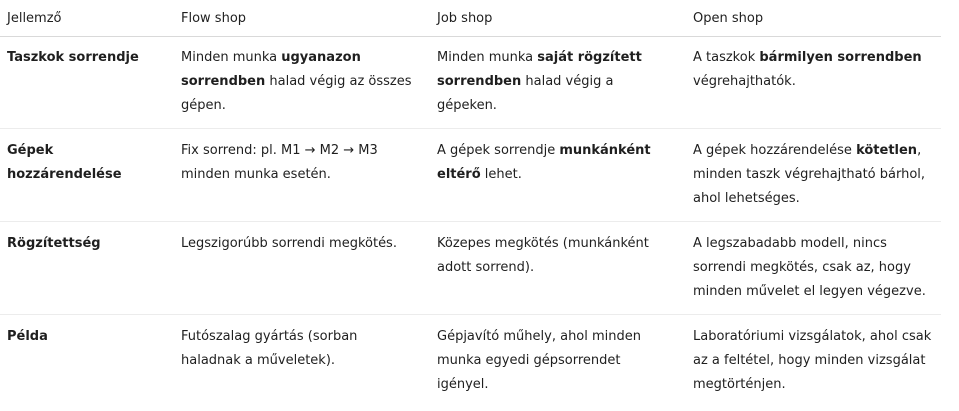 The width and height of the screenshot is (959, 411). What do you see at coordinates (54, 243) in the screenshot?
I see `row-label: Rögzítettség` at bounding box center [54, 243].